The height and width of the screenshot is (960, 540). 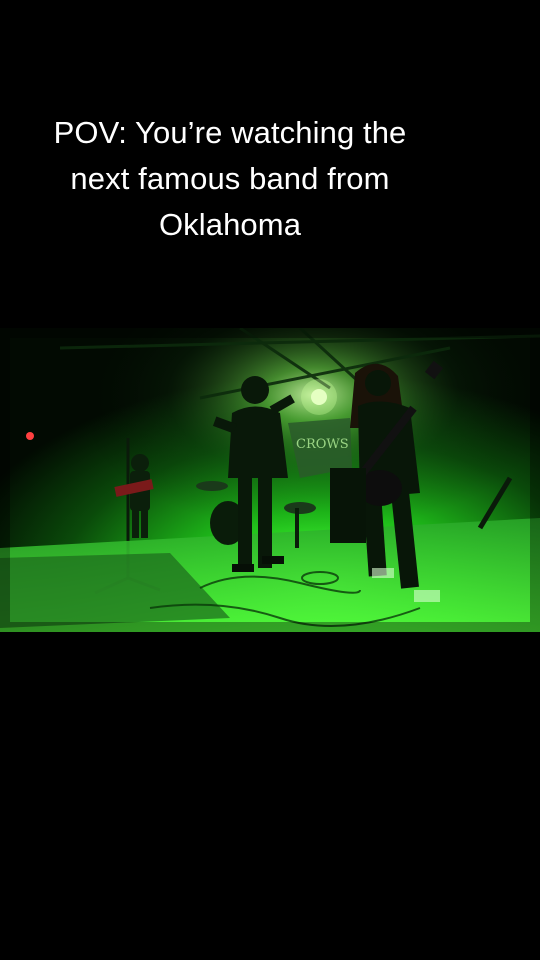 What do you see at coordinates (230, 224) in the screenshot?
I see `caption-line-3: Oklahoma` at bounding box center [230, 224].